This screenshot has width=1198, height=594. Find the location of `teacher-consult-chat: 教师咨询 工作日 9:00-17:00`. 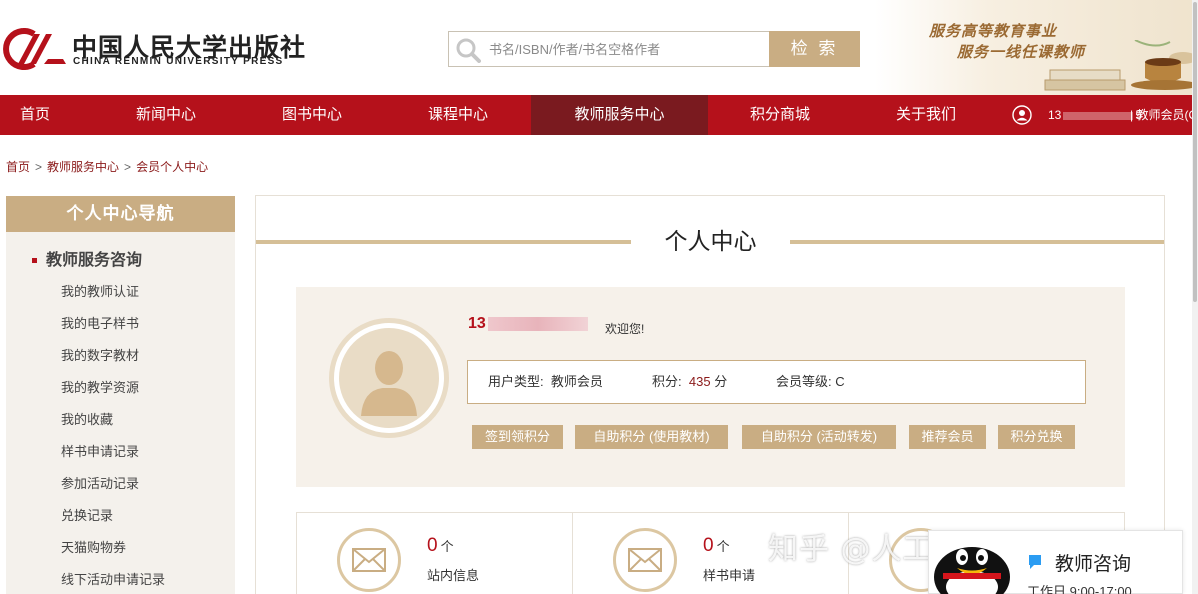

teacher-consult-chat: 教师咨询 工作日 9:00-17:00 is located at coordinates (1055, 562).